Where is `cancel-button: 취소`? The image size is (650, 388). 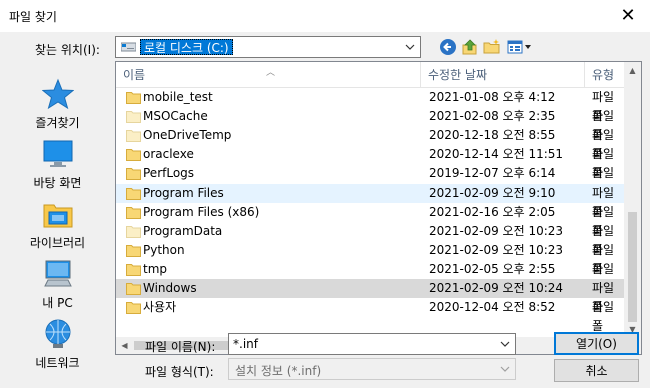
cancel-button: 취소 is located at coordinates (596, 370).